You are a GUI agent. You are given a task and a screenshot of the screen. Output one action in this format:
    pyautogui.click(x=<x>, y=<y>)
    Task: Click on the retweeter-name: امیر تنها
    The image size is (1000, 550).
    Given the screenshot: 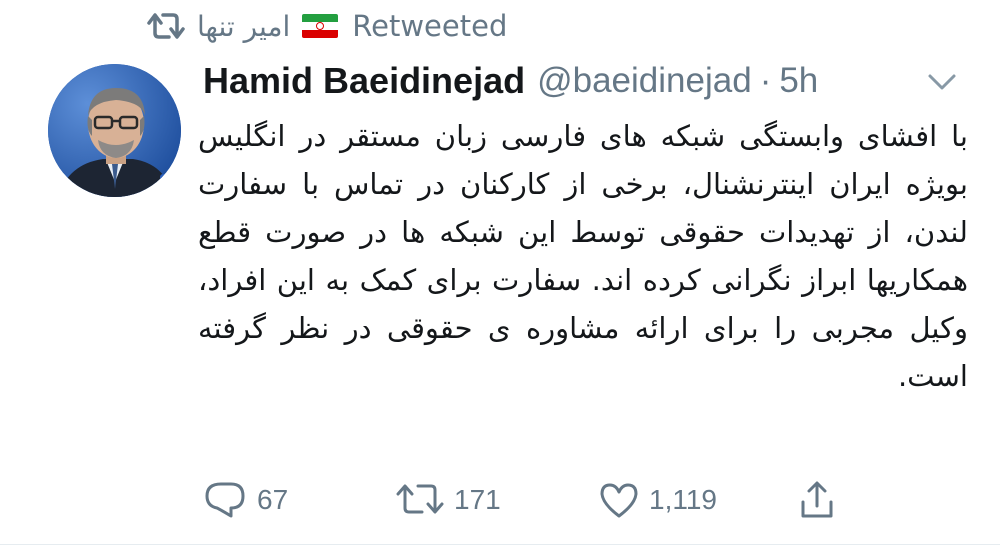 What is the action you would take?
    pyautogui.click(x=243, y=26)
    